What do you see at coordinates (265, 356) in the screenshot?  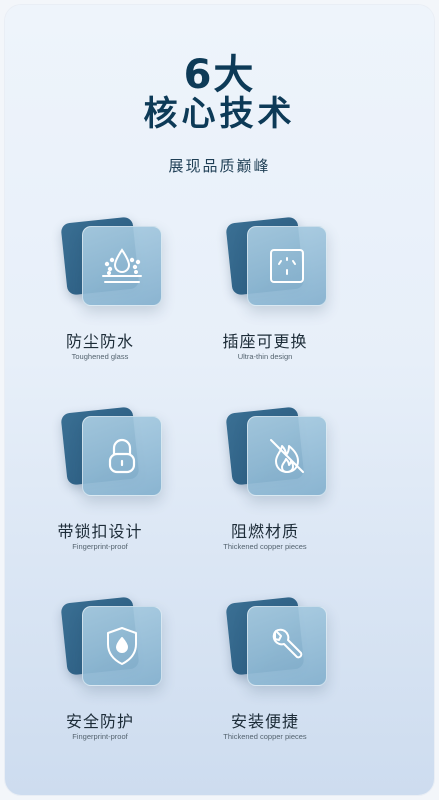 I see `feature-subtitle: Ultra-thin design` at bounding box center [265, 356].